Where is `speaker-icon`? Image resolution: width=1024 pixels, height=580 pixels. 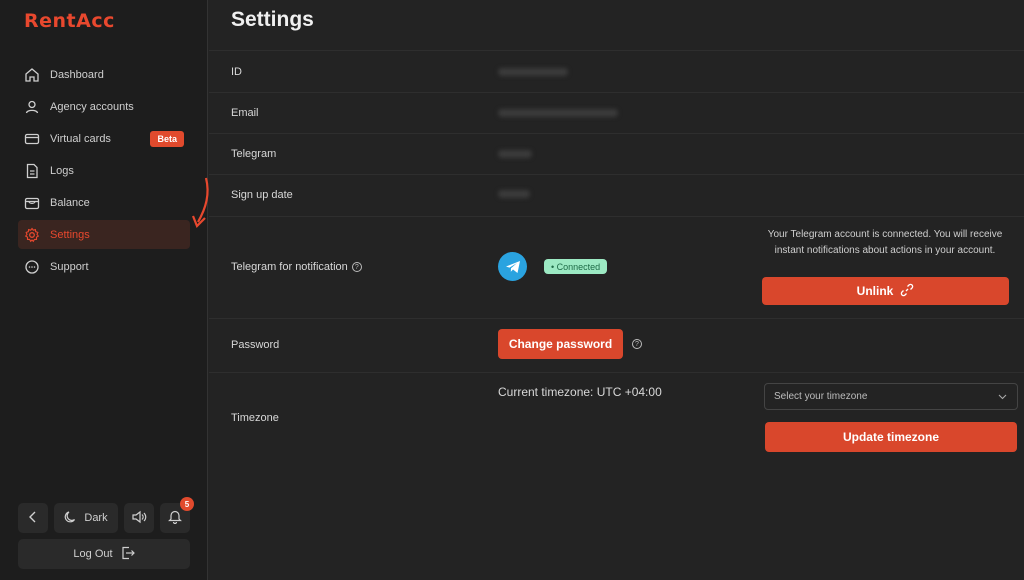 speaker-icon is located at coordinates (139, 518).